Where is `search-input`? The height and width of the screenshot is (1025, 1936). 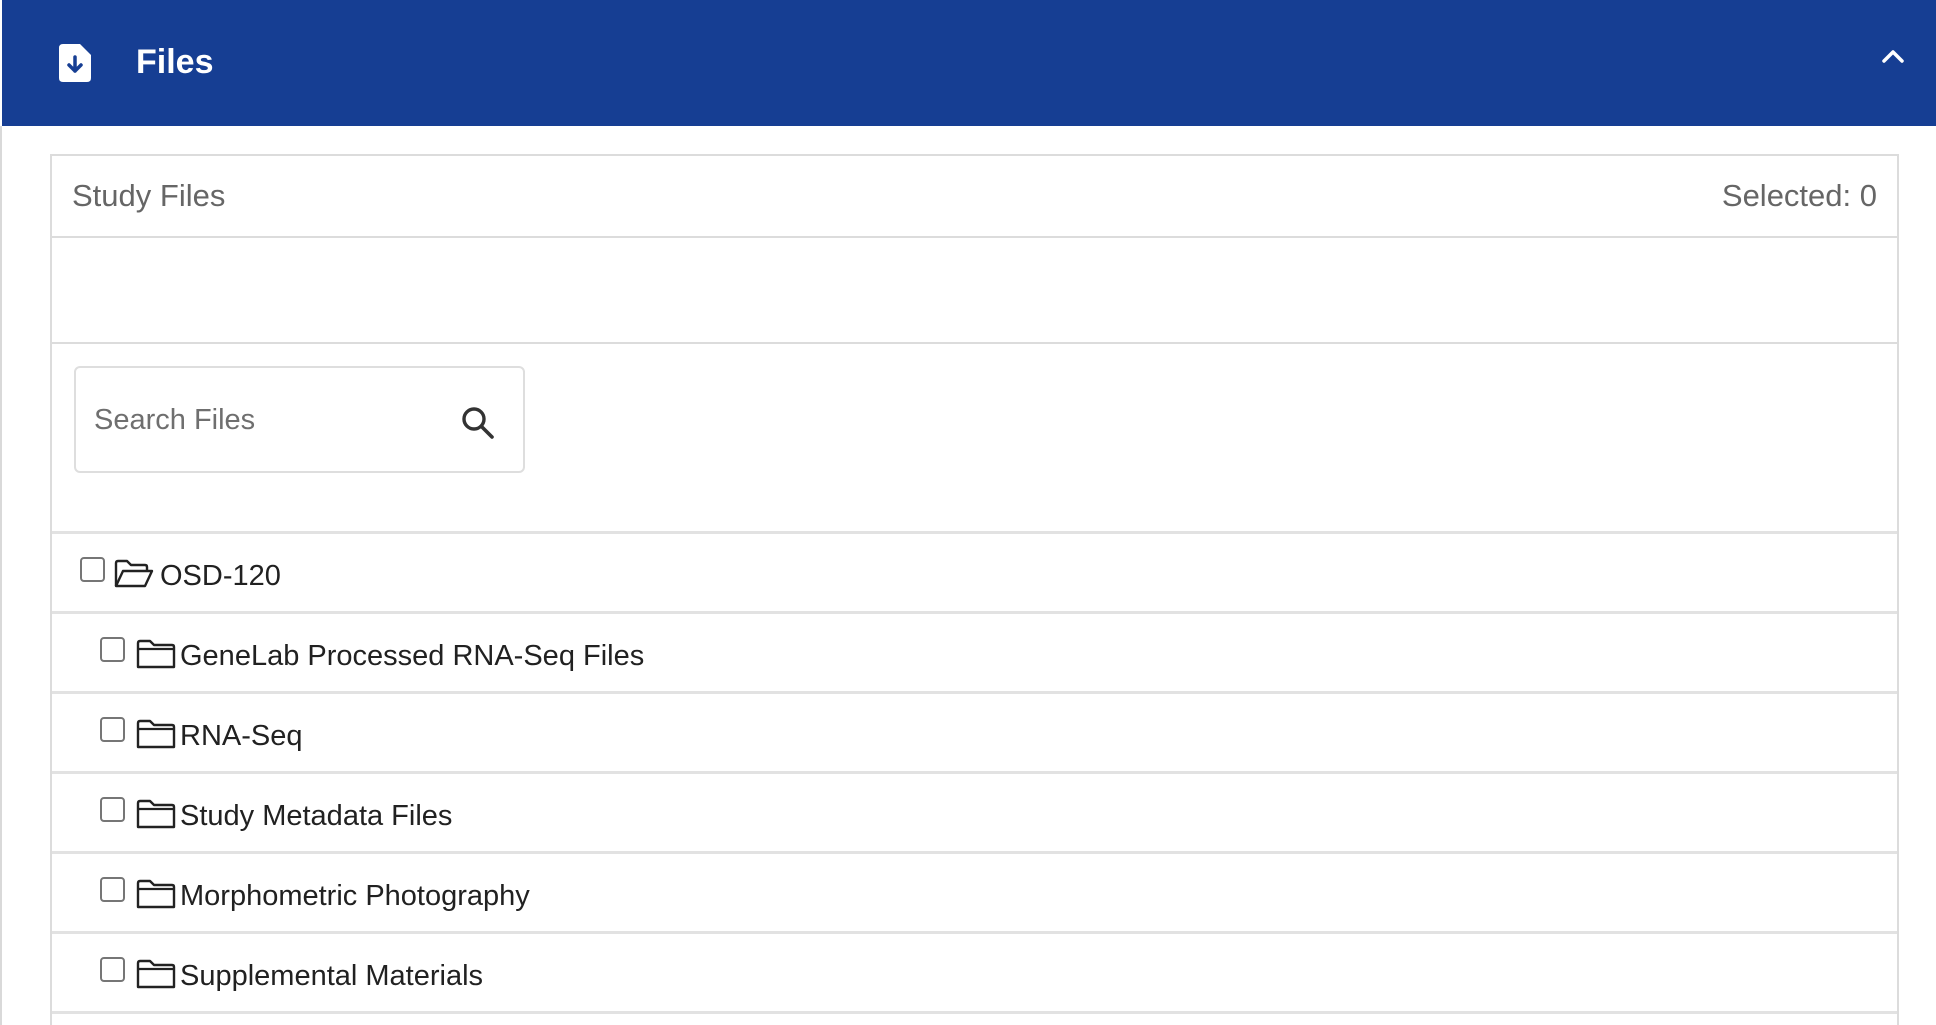 search-input is located at coordinates (259, 420).